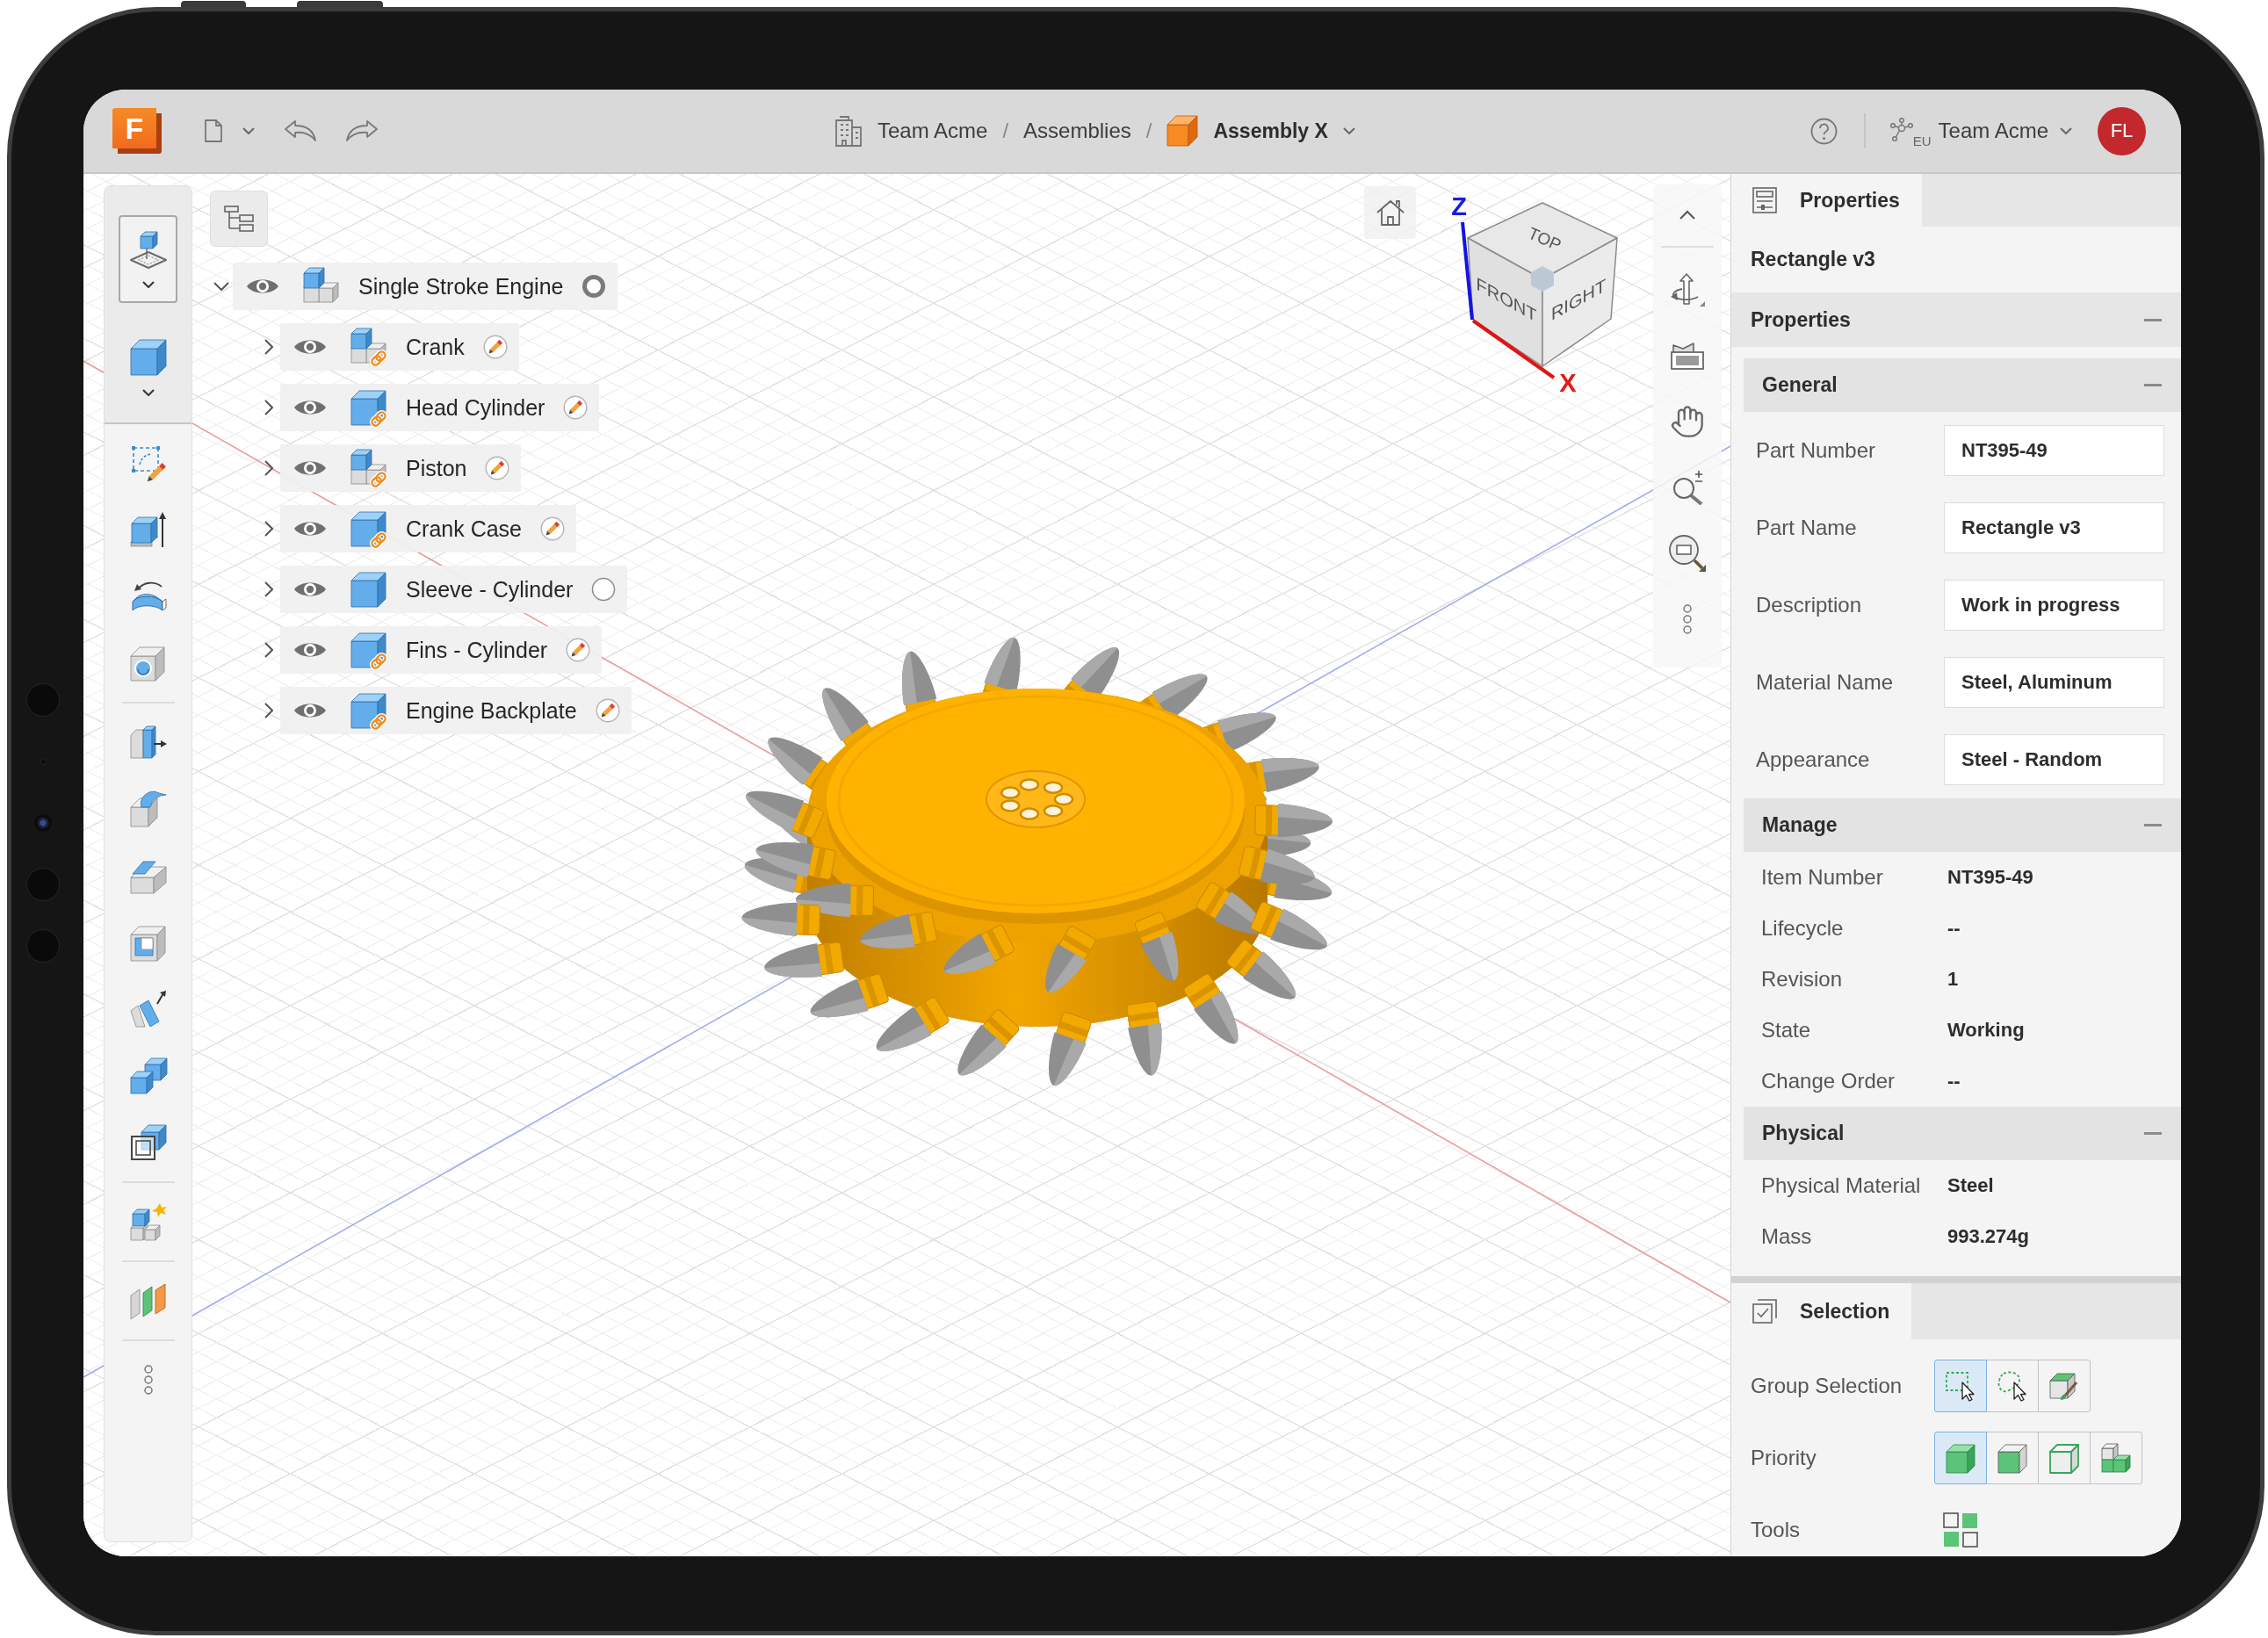 The image size is (2268, 1638). I want to click on tilted-face-arrow-icon, so click(148, 1009).